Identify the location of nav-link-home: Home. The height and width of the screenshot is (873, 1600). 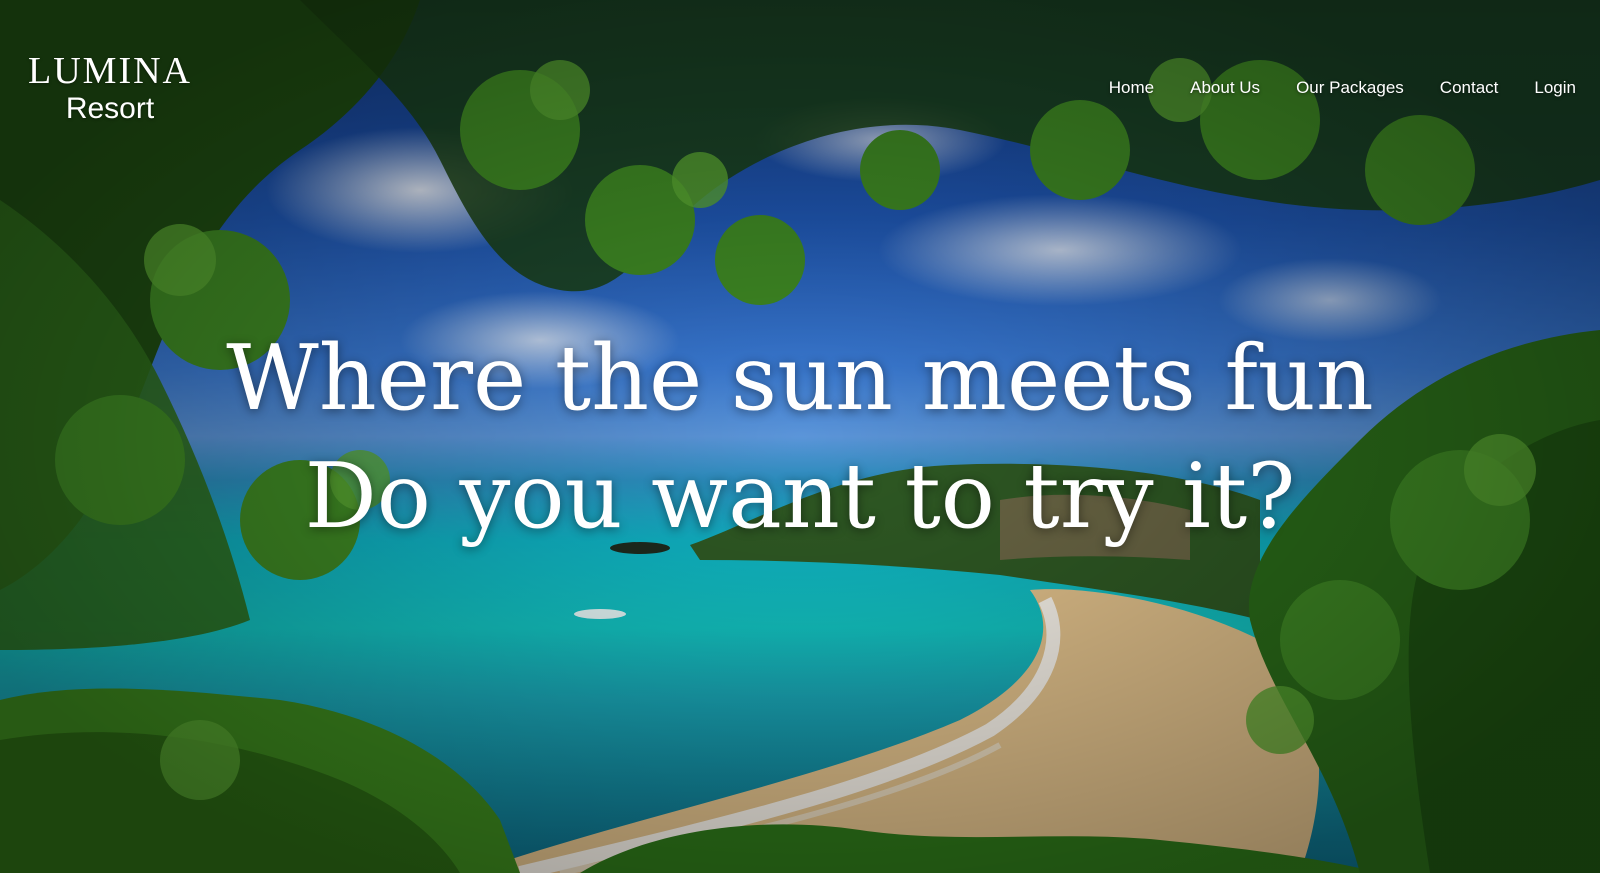
(1131, 88).